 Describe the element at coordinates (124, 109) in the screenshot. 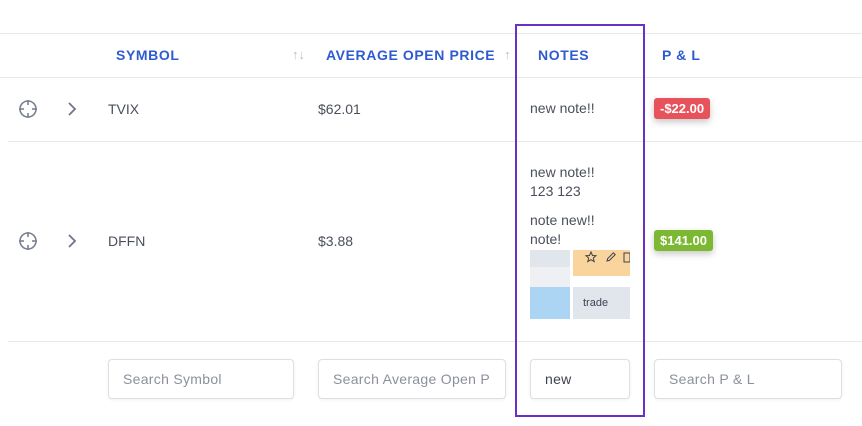

I see `symbol-cell: TVIX` at that location.